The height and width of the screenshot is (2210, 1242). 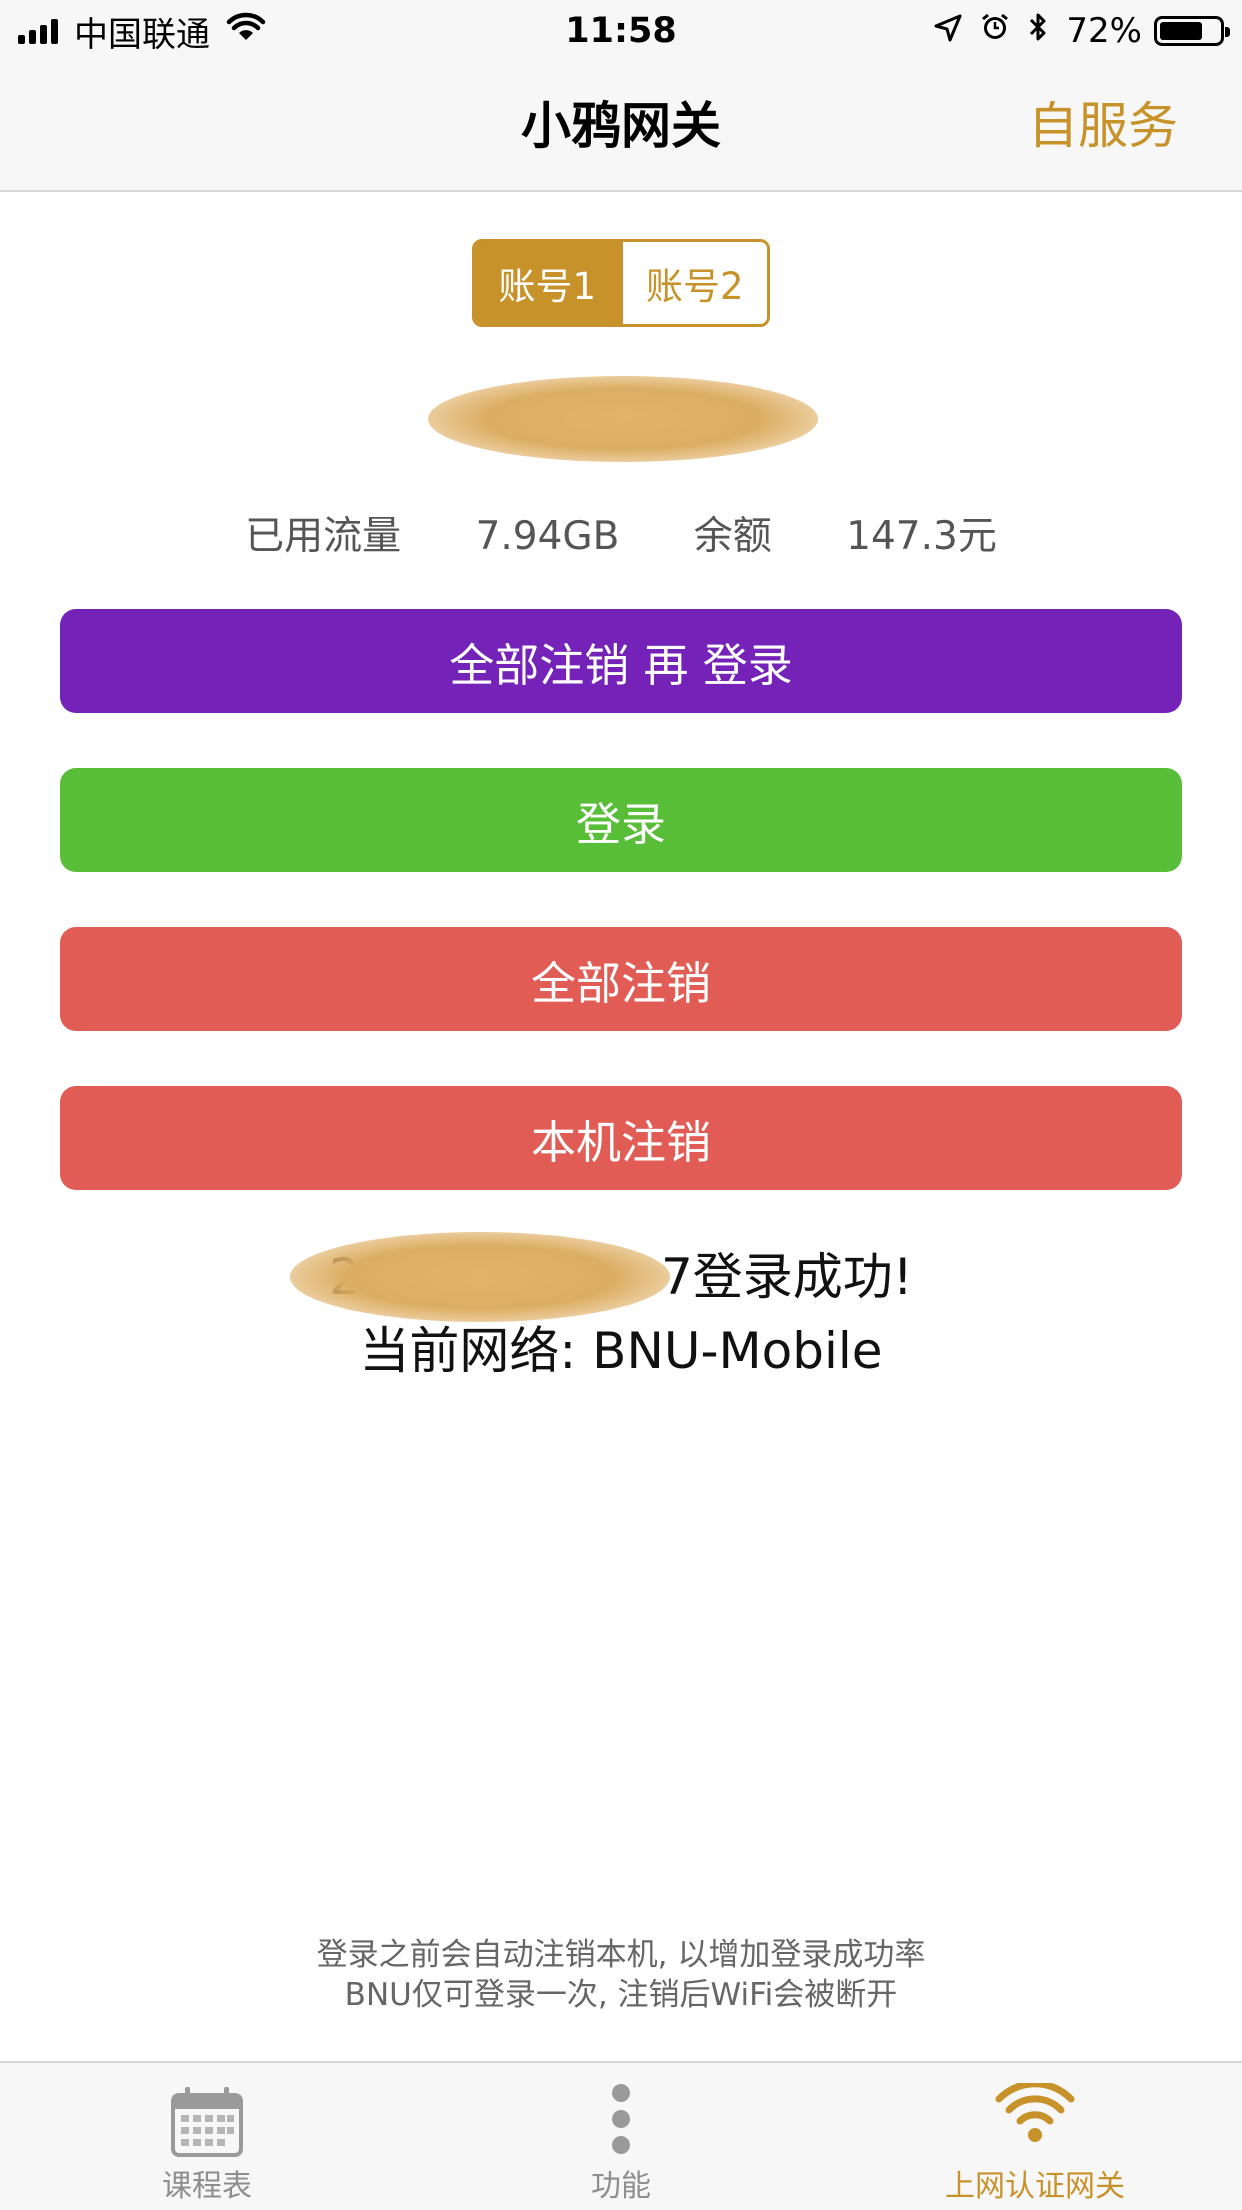 I want to click on tab-schedule: 课程表, so click(x=207, y=2136).